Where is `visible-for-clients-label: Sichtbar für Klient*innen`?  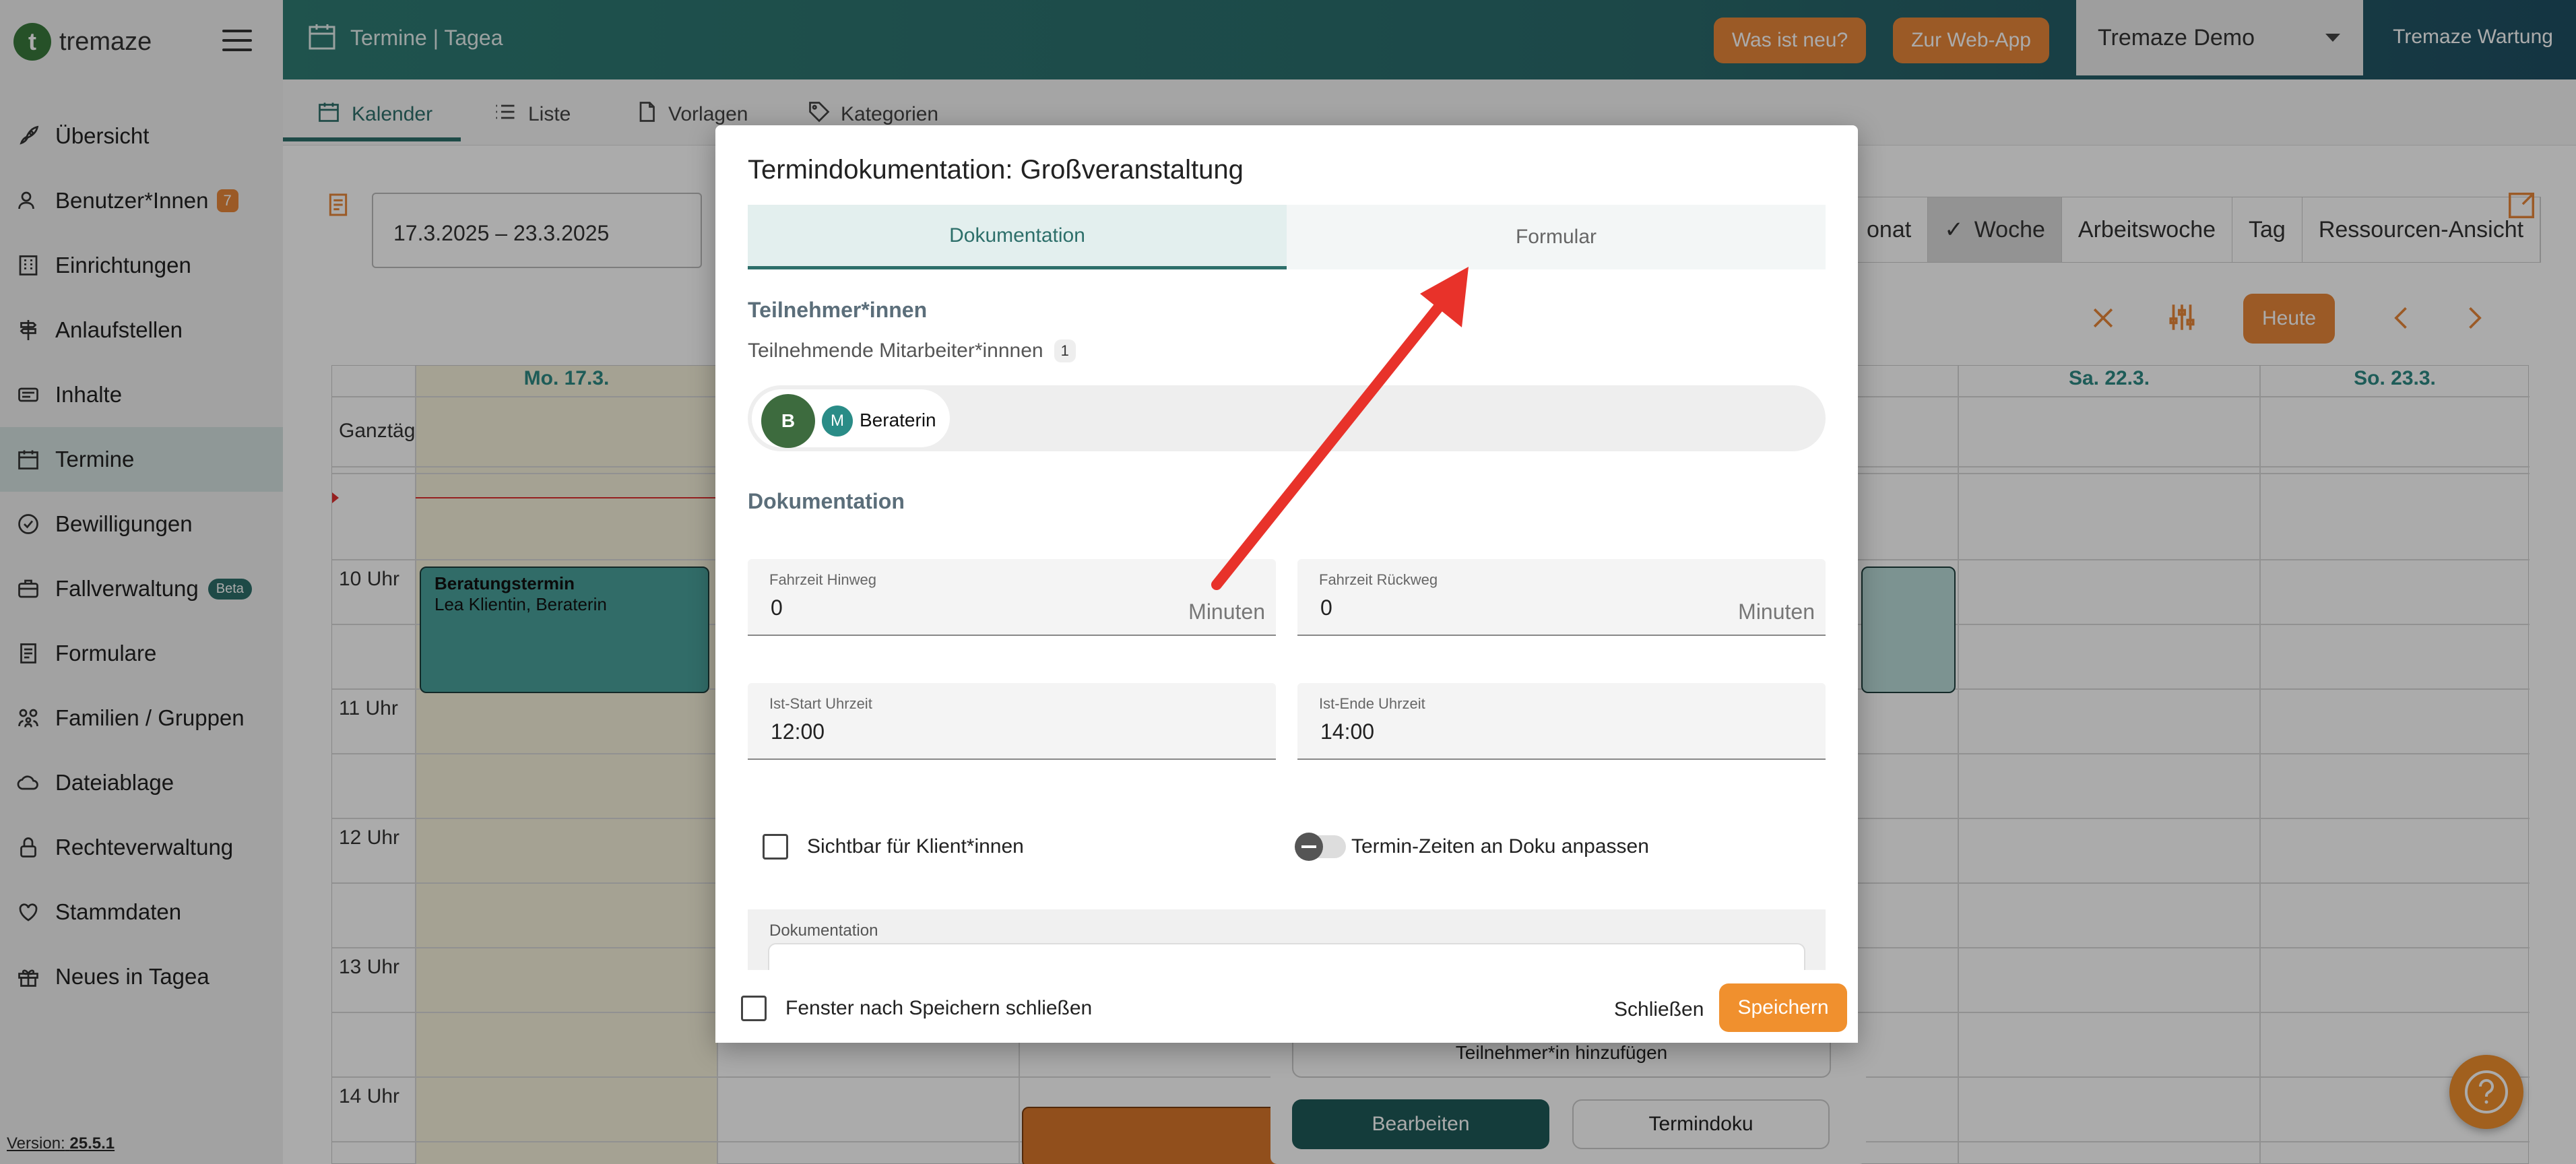 visible-for-clients-label: Sichtbar für Klient*innen is located at coordinates (916, 847).